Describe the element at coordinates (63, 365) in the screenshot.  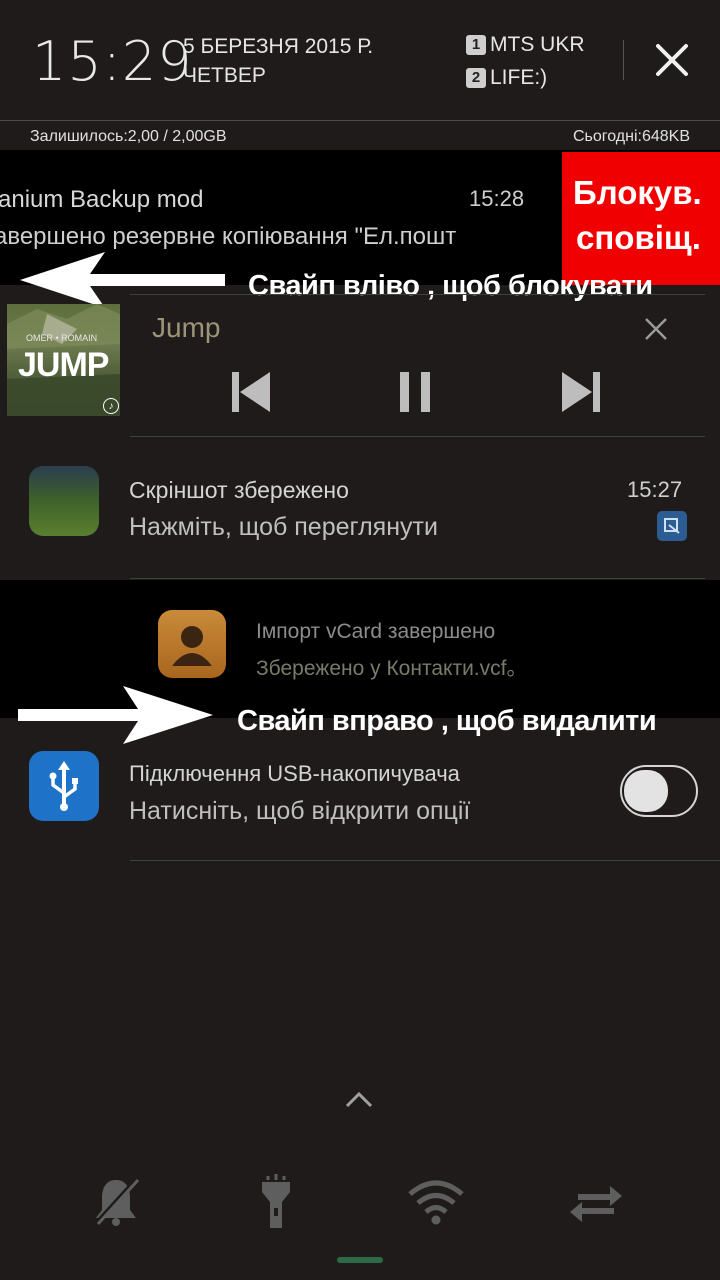
I see `album-title: JUMP` at that location.